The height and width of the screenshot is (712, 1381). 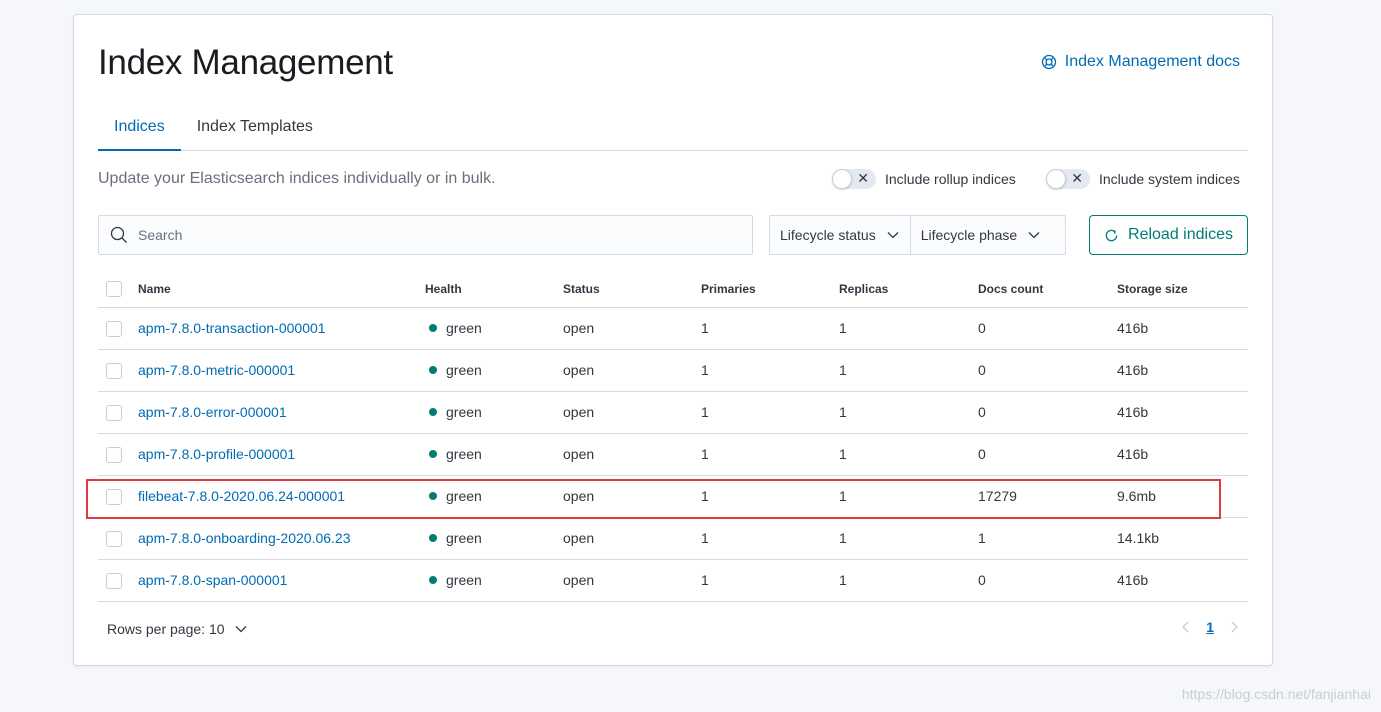 What do you see at coordinates (908, 289) in the screenshot?
I see `column-header-replicas: Replicas` at bounding box center [908, 289].